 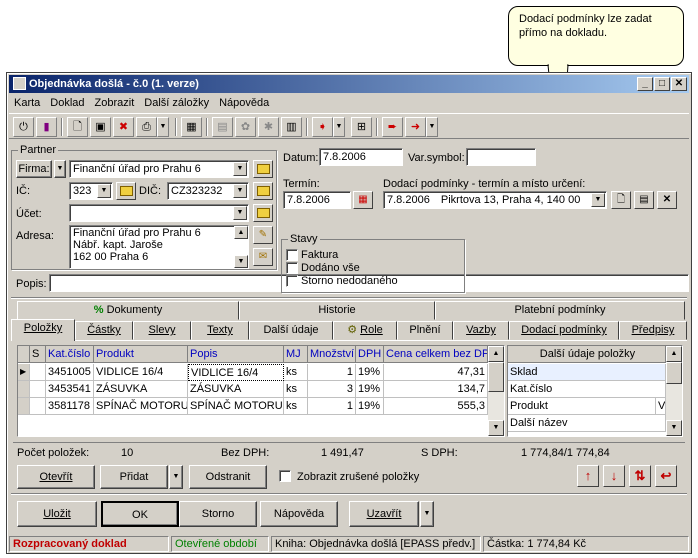 What do you see at coordinates (496, 391) in the screenshot?
I see `grid-vscrollbar: ▲ ▼` at bounding box center [496, 391].